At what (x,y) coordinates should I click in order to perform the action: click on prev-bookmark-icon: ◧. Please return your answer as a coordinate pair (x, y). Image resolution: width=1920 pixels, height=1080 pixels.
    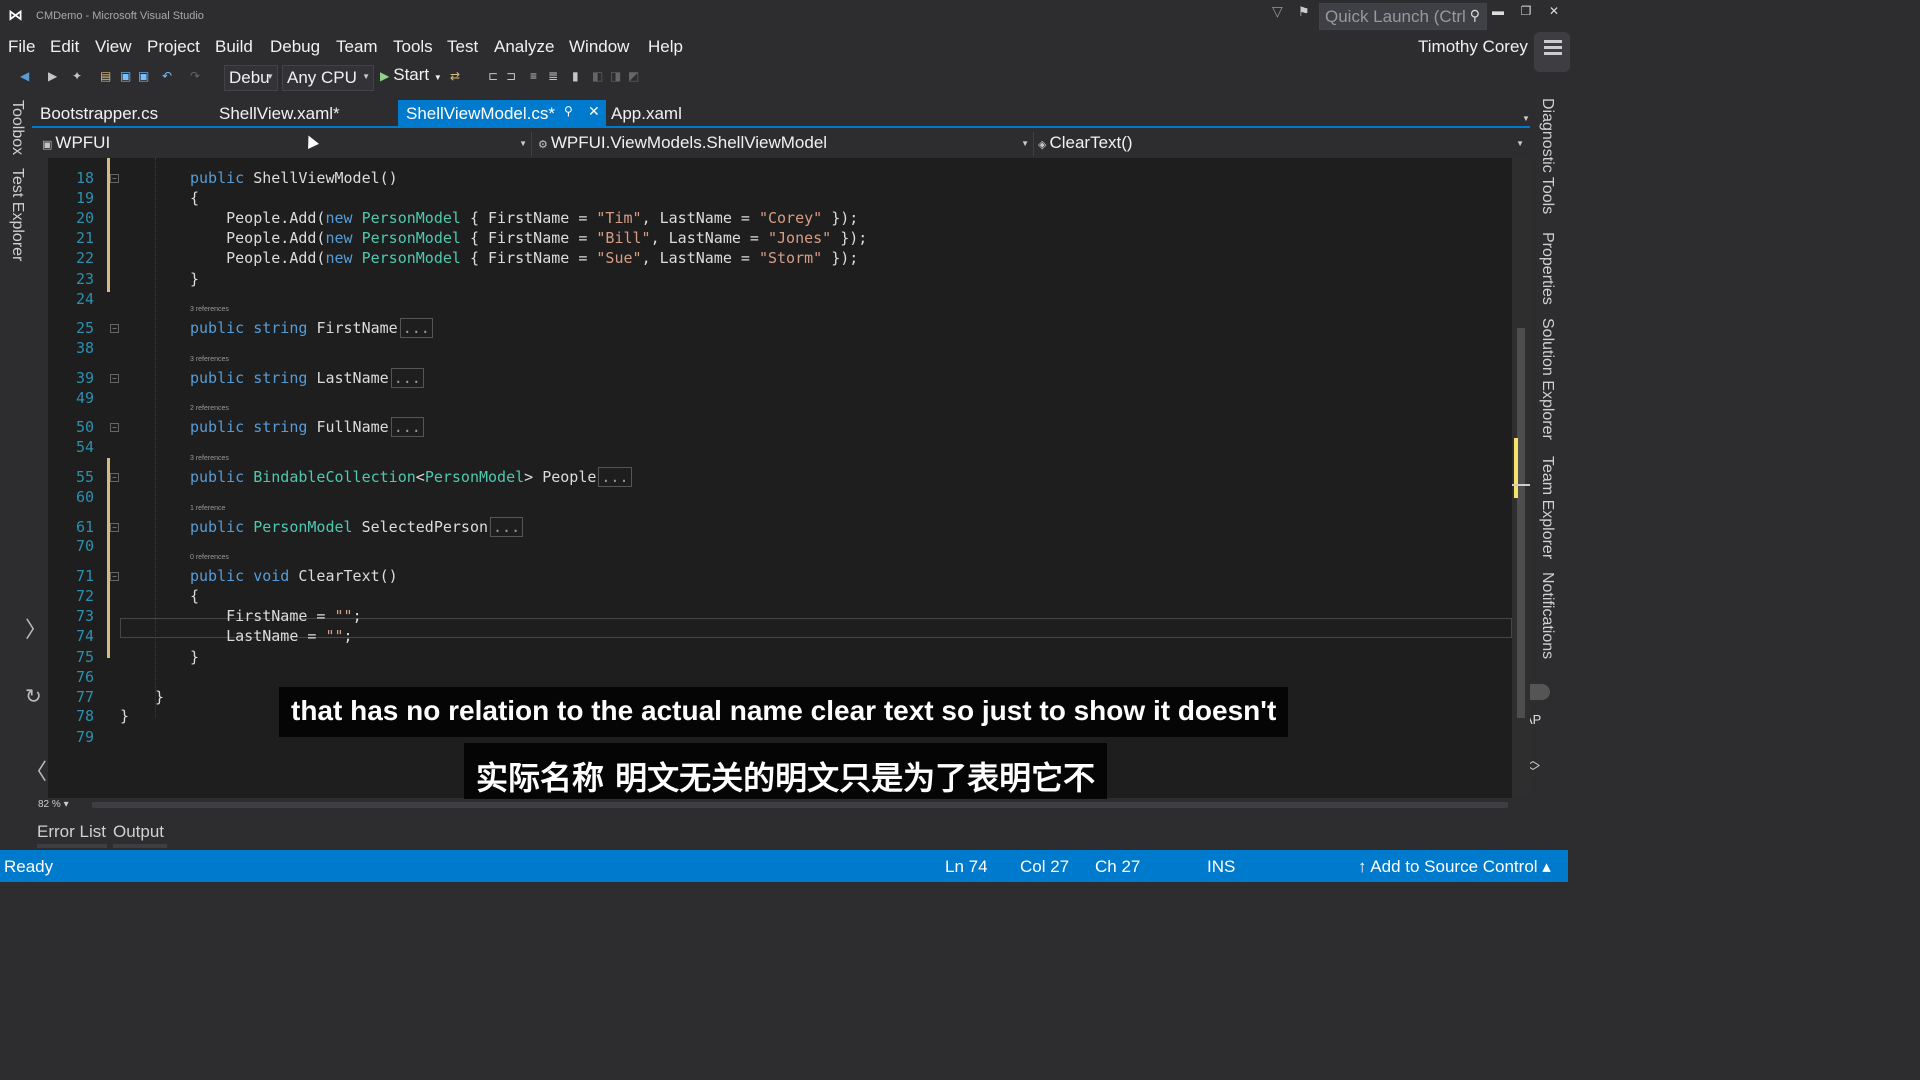
    Looking at the image, I should click on (597, 76).